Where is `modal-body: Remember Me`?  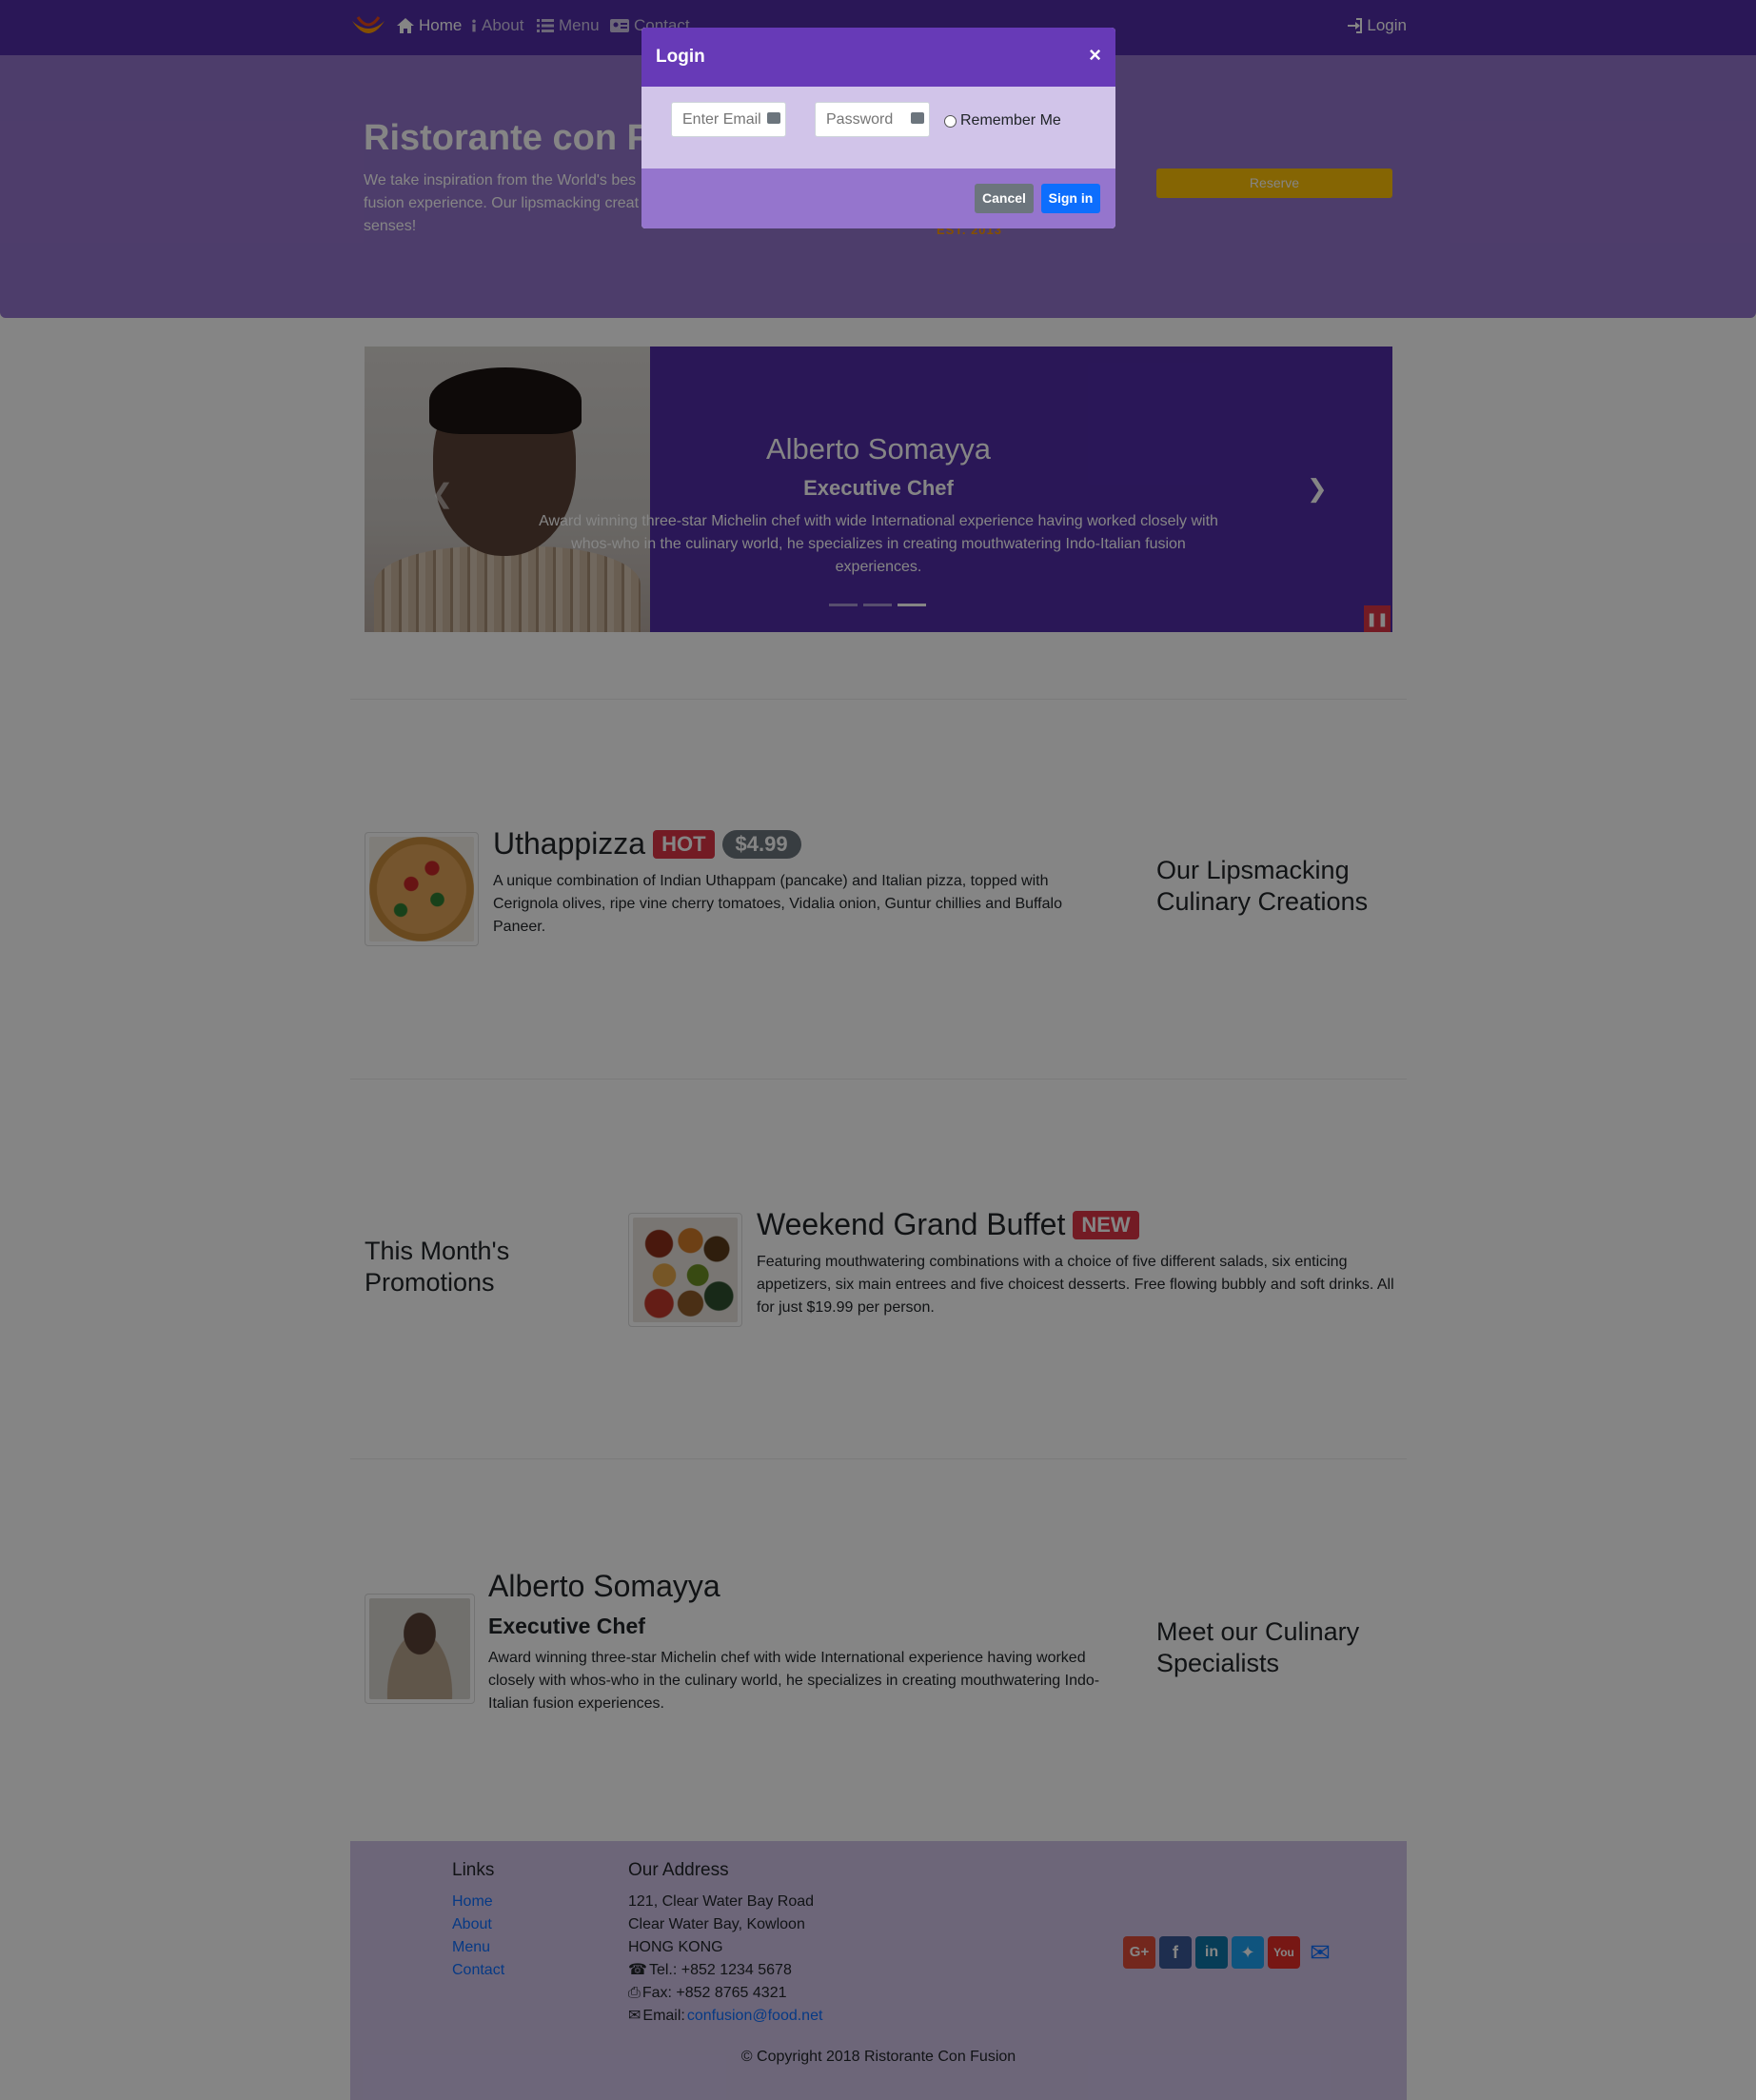 modal-body: Remember Me is located at coordinates (878, 127).